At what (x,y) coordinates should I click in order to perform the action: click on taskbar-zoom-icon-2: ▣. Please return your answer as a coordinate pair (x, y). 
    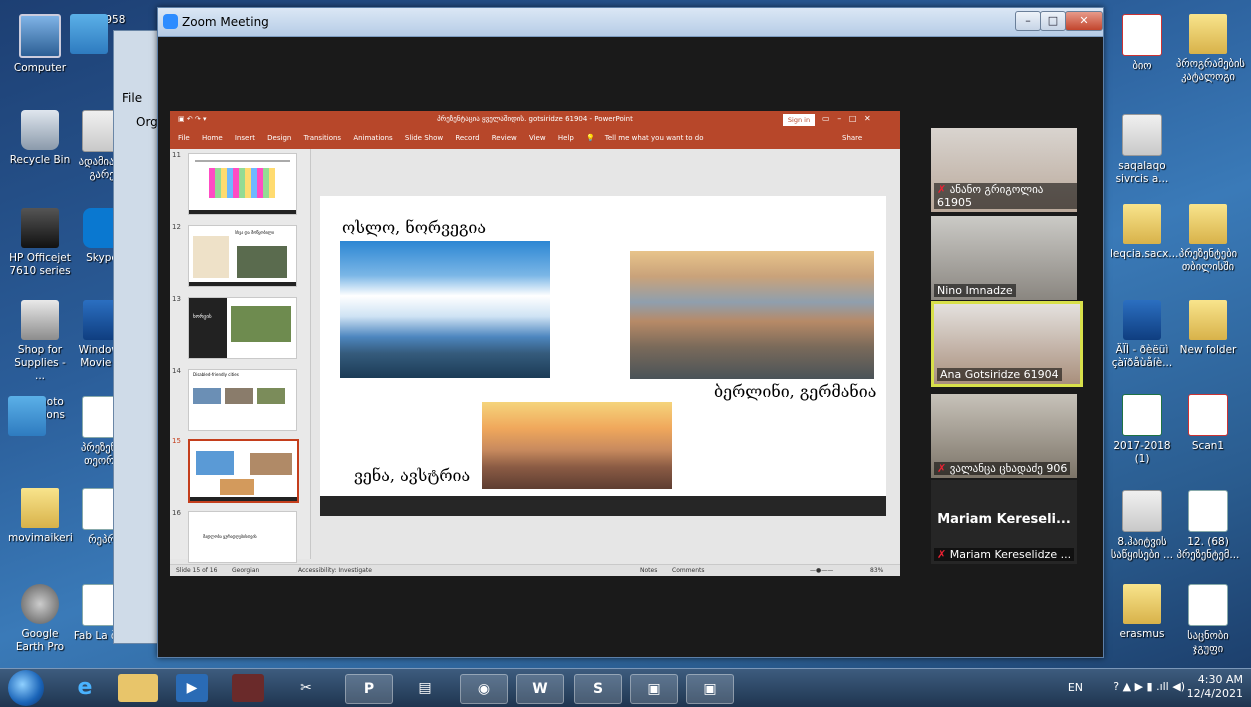
    Looking at the image, I should click on (710, 689).